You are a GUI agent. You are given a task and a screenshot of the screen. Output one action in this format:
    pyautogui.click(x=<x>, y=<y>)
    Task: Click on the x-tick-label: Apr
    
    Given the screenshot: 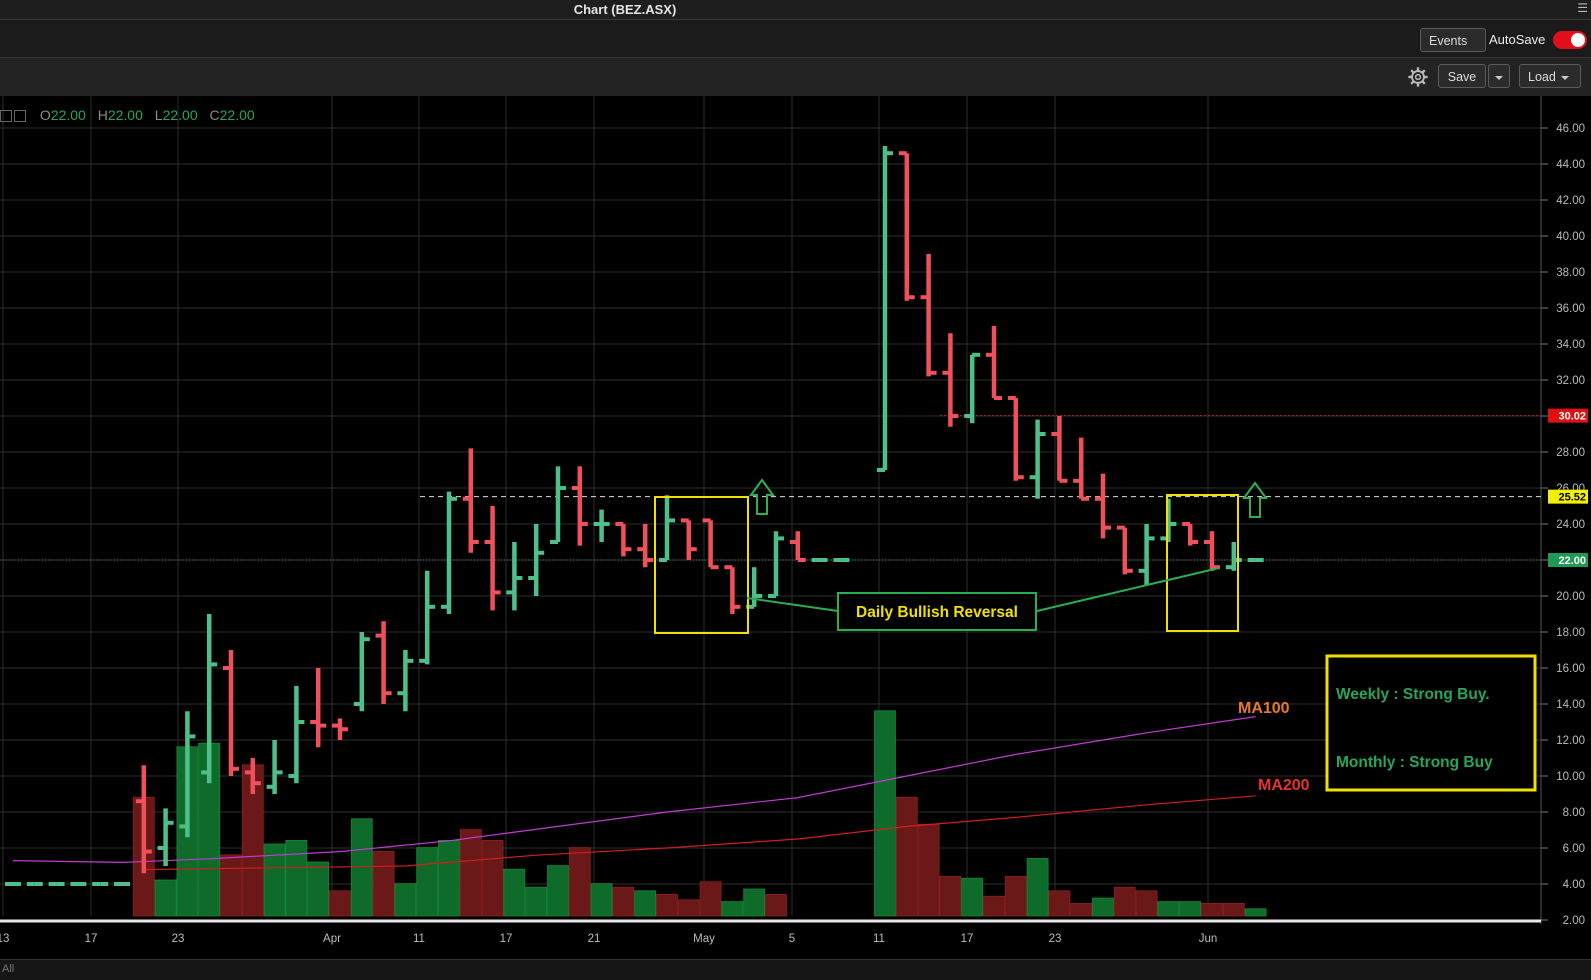 What is the action you would take?
    pyautogui.click(x=332, y=939)
    